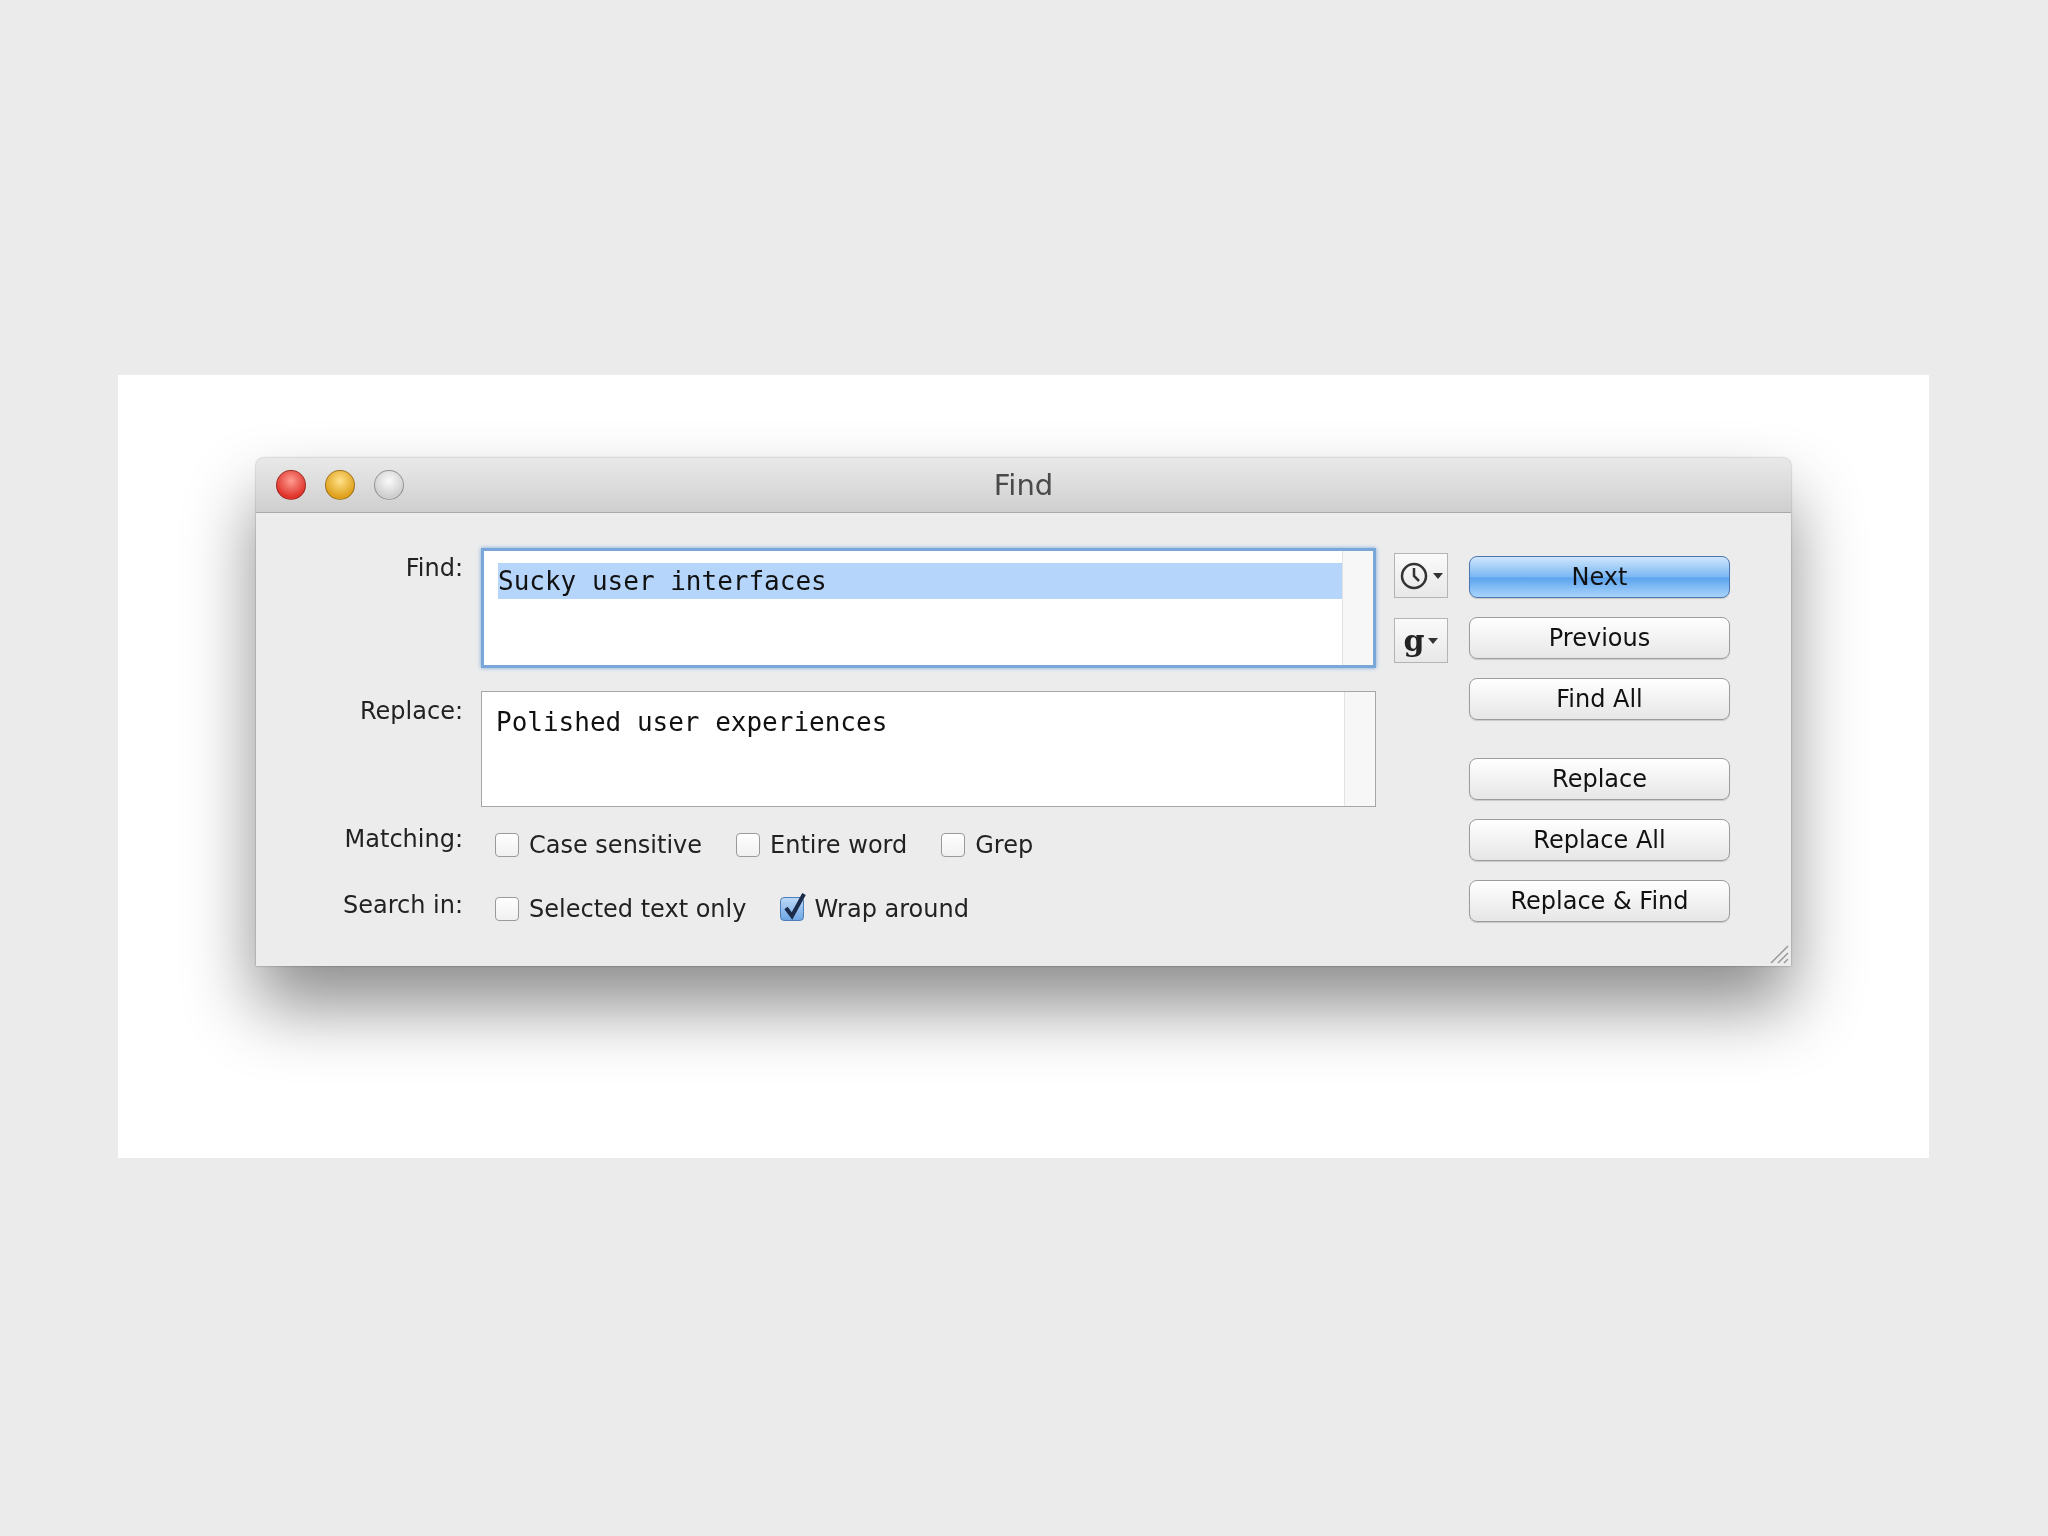 The height and width of the screenshot is (1536, 2048). What do you see at coordinates (638, 909) in the screenshot?
I see `checkbox-label: Selected text only` at bounding box center [638, 909].